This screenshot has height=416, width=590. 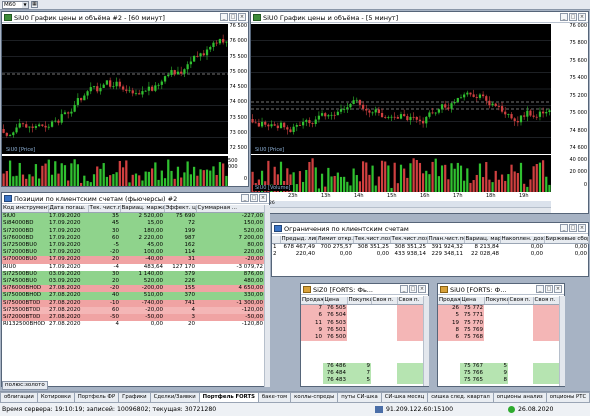 I want to click on minimized-window-tab: полюс:золото, so click(x=25, y=385).